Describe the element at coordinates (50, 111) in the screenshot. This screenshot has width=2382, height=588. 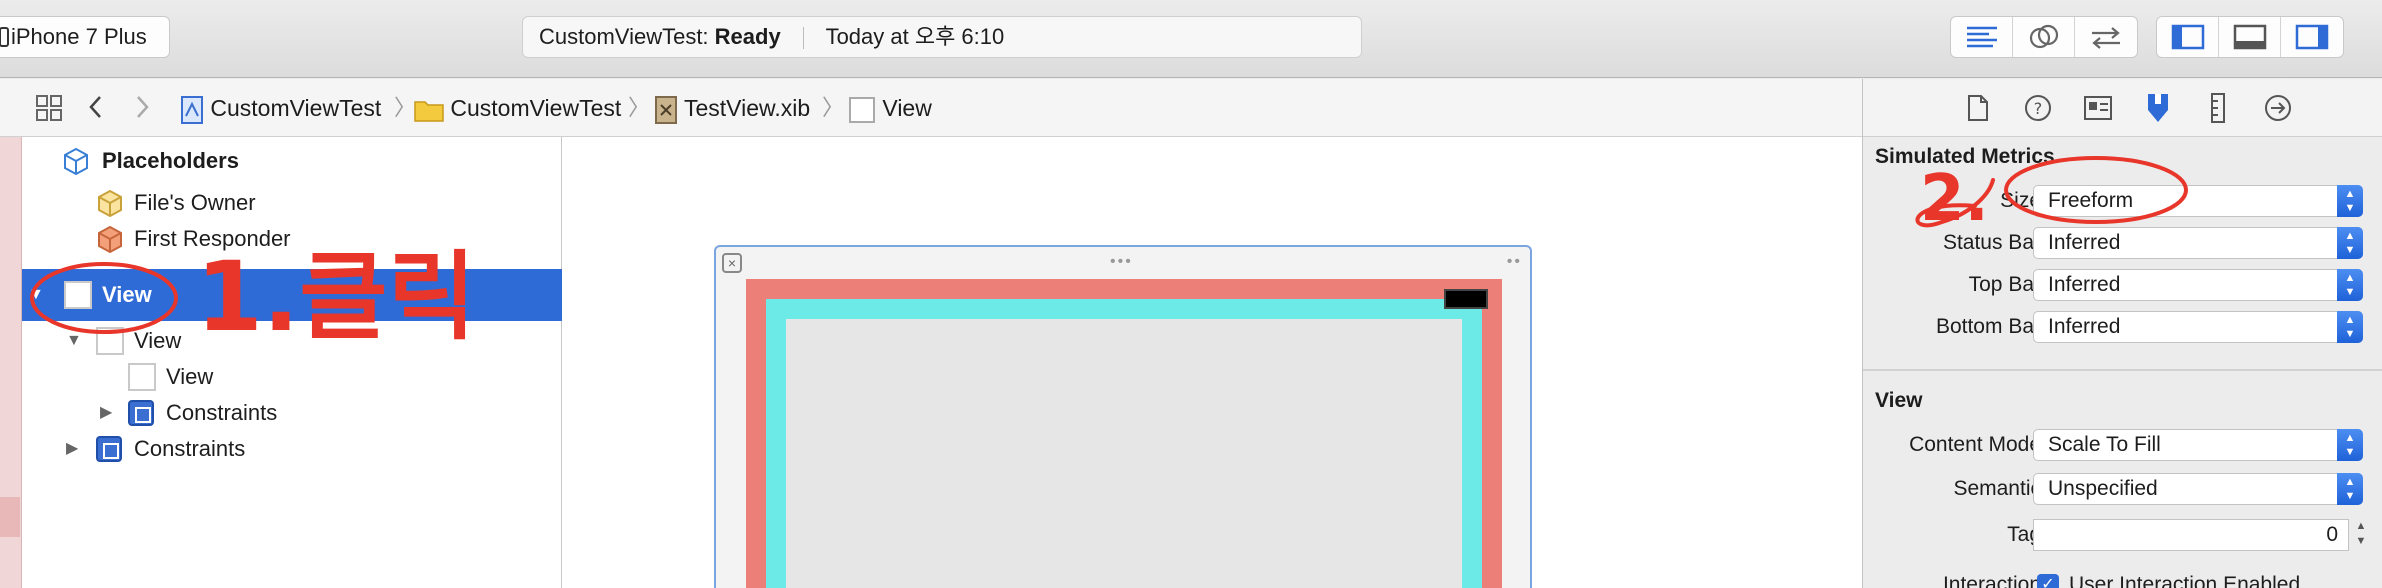
I see `related-items-icon` at that location.